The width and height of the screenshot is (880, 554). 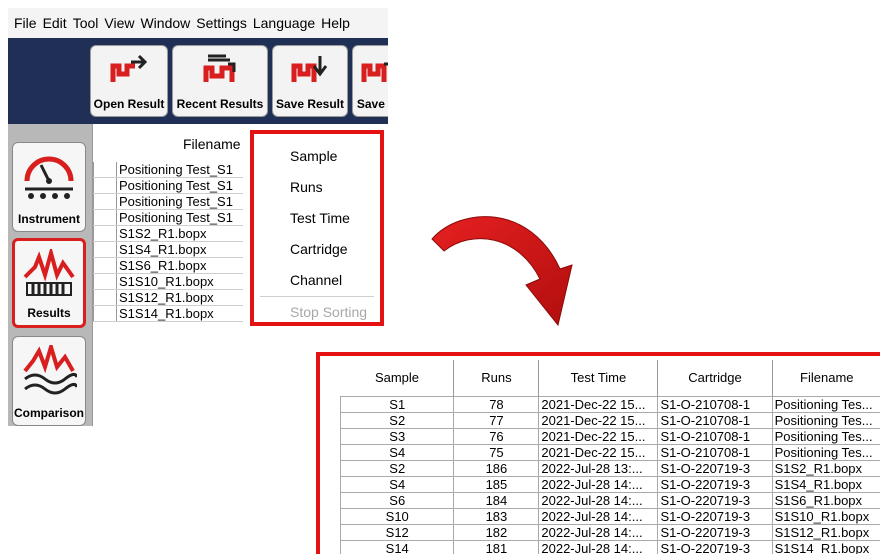 I want to click on cell-filename: S1S2_R1.bopx, so click(x=825, y=468).